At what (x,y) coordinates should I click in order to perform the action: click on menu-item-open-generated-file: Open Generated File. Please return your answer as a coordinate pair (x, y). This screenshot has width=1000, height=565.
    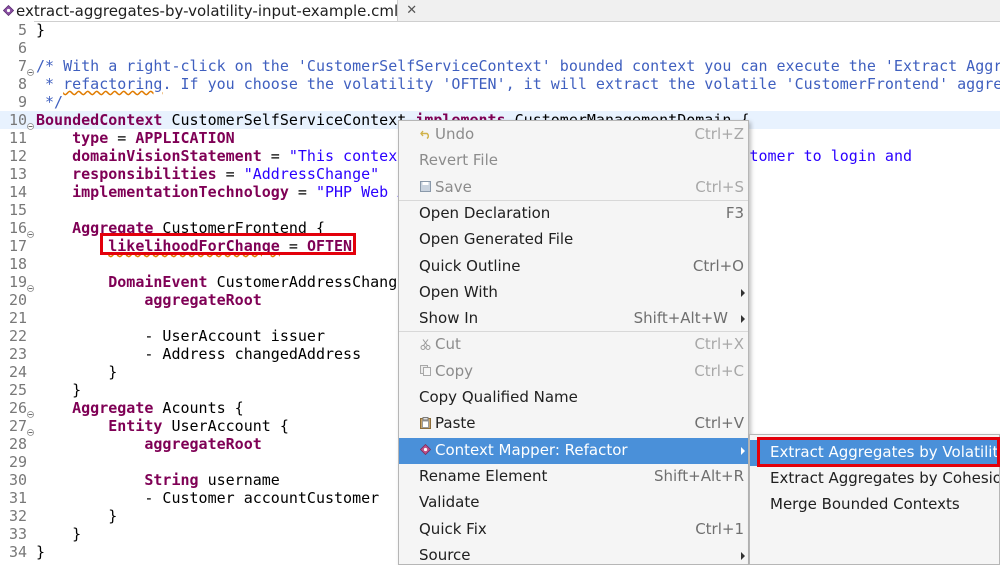
    Looking at the image, I should click on (573, 240).